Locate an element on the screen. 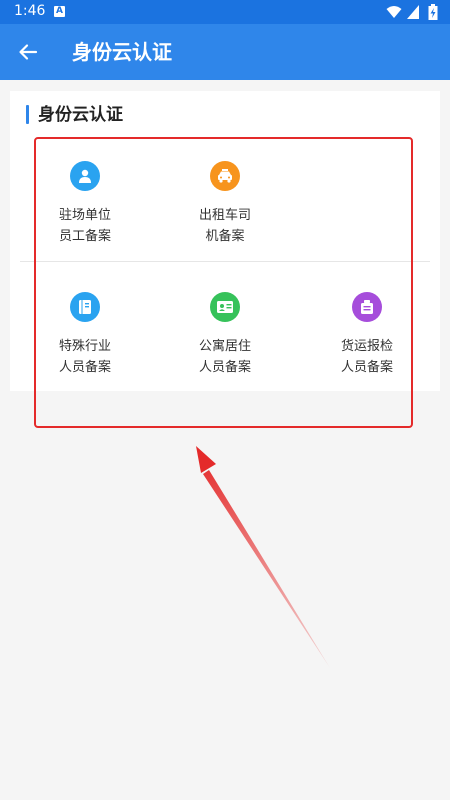 The width and height of the screenshot is (450, 800). annotation-arrow is located at coordinates (263, 557).